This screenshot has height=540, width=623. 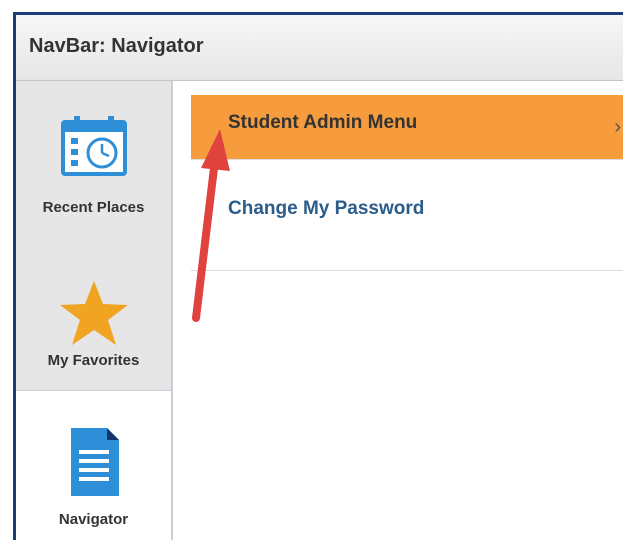 I want to click on page-title: NavBar: Navigator, so click(x=116, y=46).